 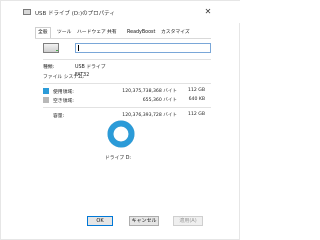 What do you see at coordinates (78, 48) in the screenshot?
I see `text-caret` at bounding box center [78, 48].